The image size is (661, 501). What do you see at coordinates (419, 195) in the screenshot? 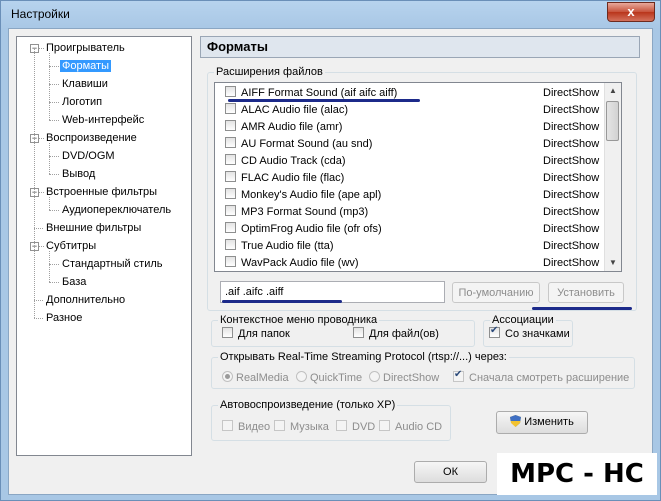
I see `list-item: Monkey's Audio file (ape apl) DirectShow` at bounding box center [419, 195].